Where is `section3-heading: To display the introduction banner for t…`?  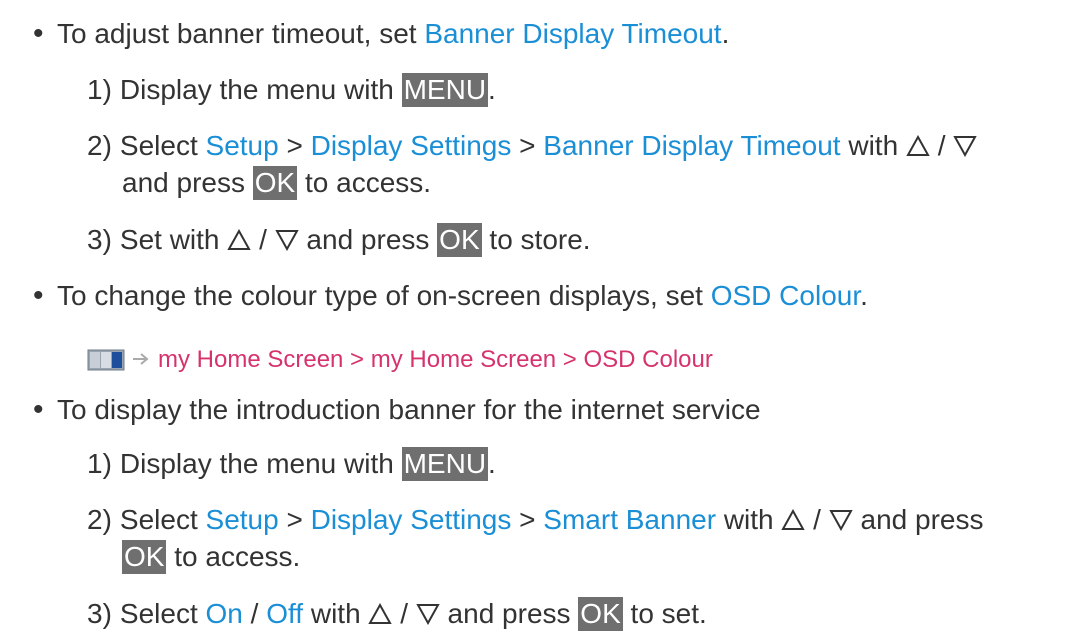 section3-heading: To display the introduction banner for t… is located at coordinates (409, 410).